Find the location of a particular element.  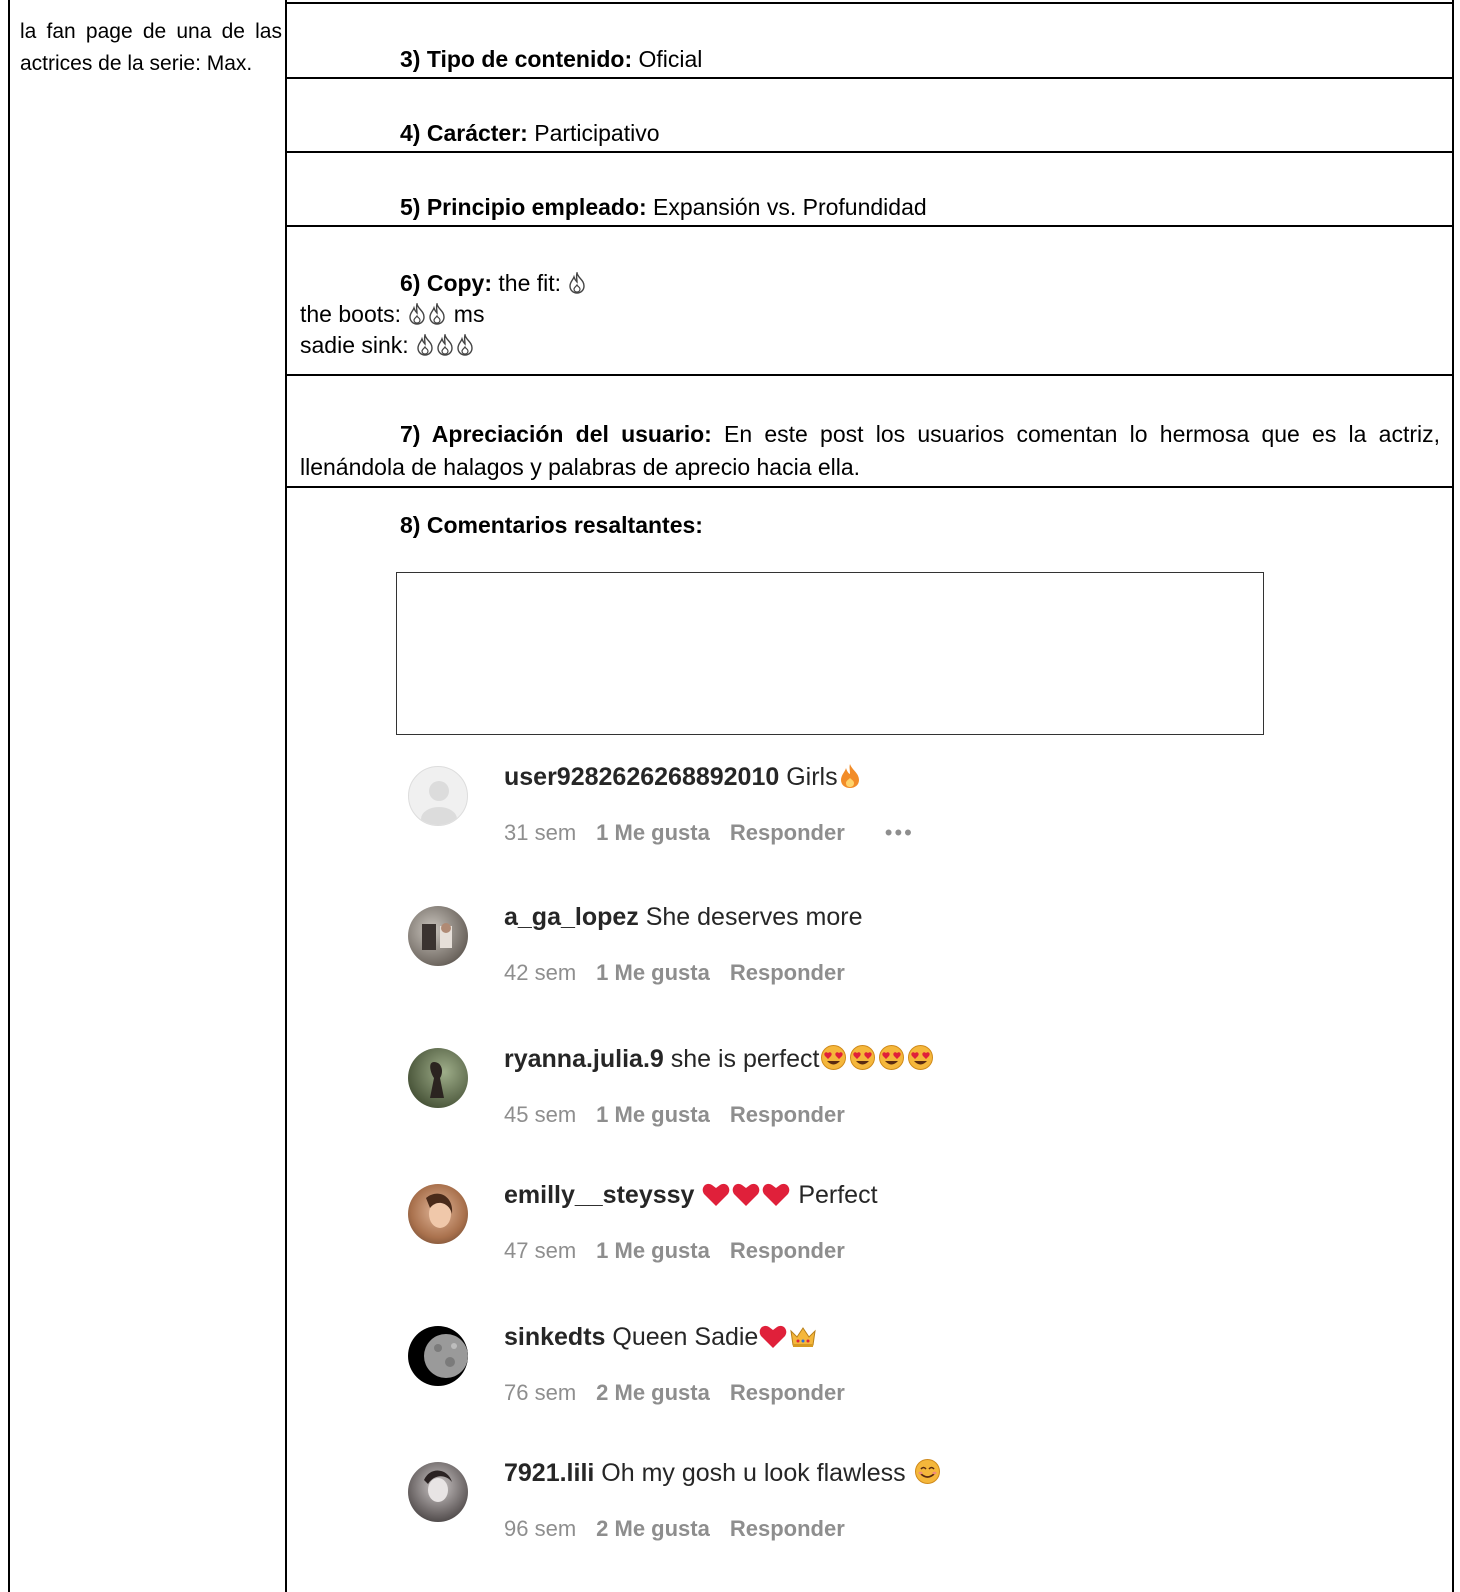

table-border-middle is located at coordinates (286, 796).